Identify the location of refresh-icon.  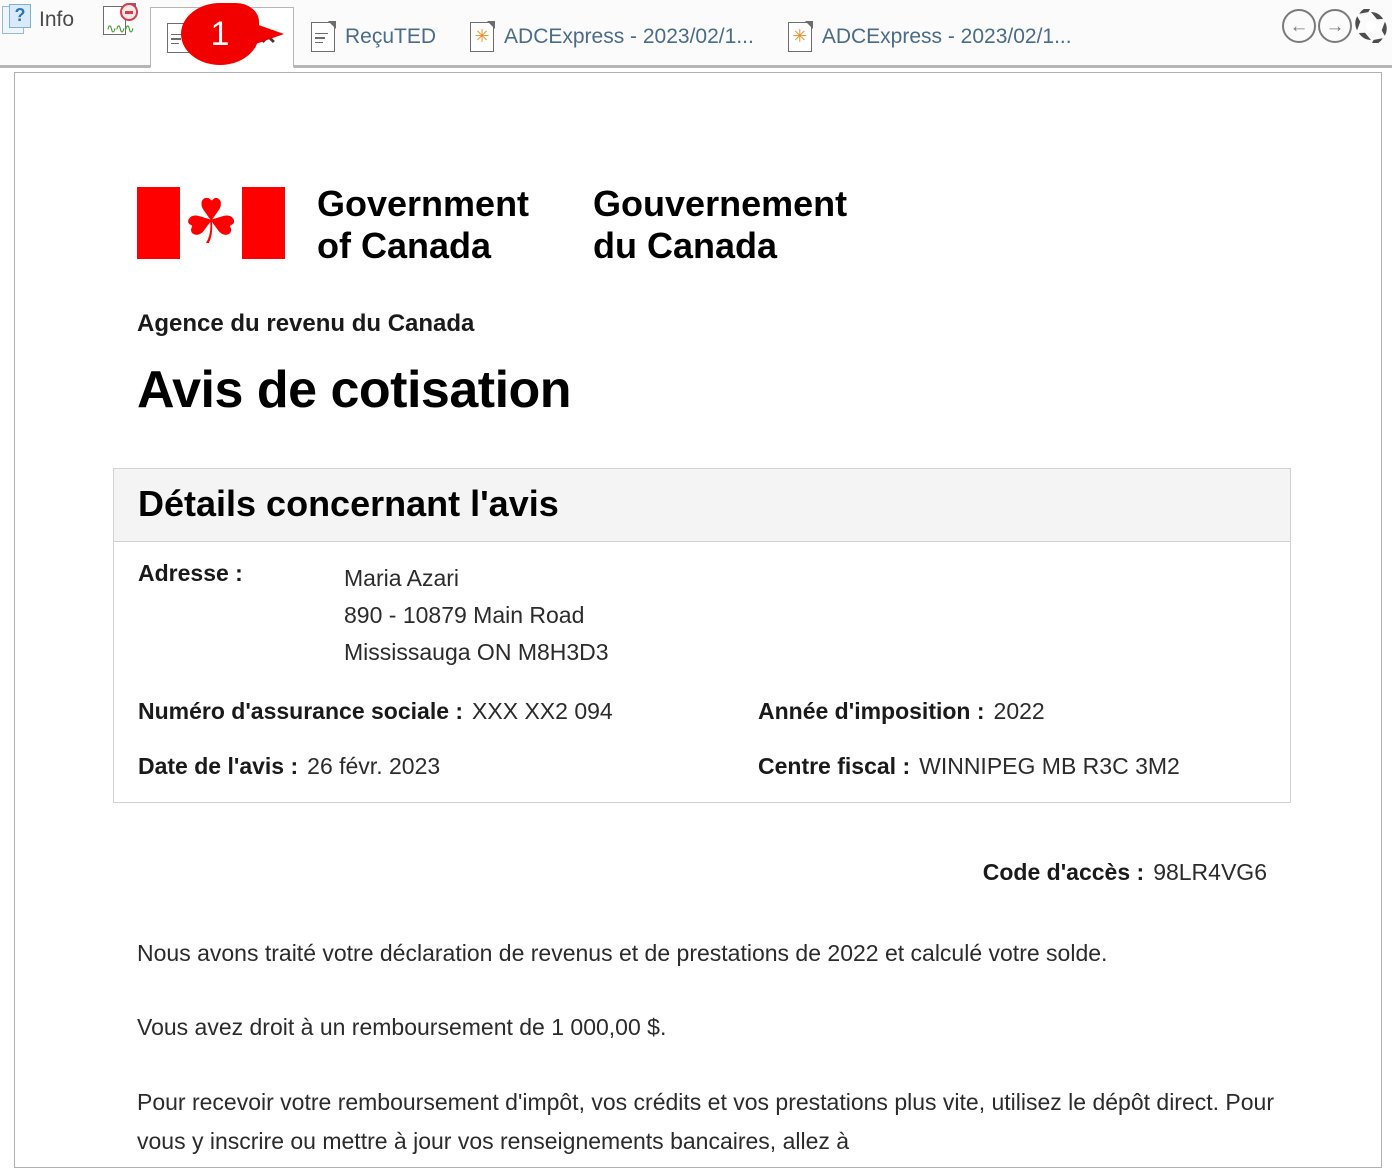
(1371, 26).